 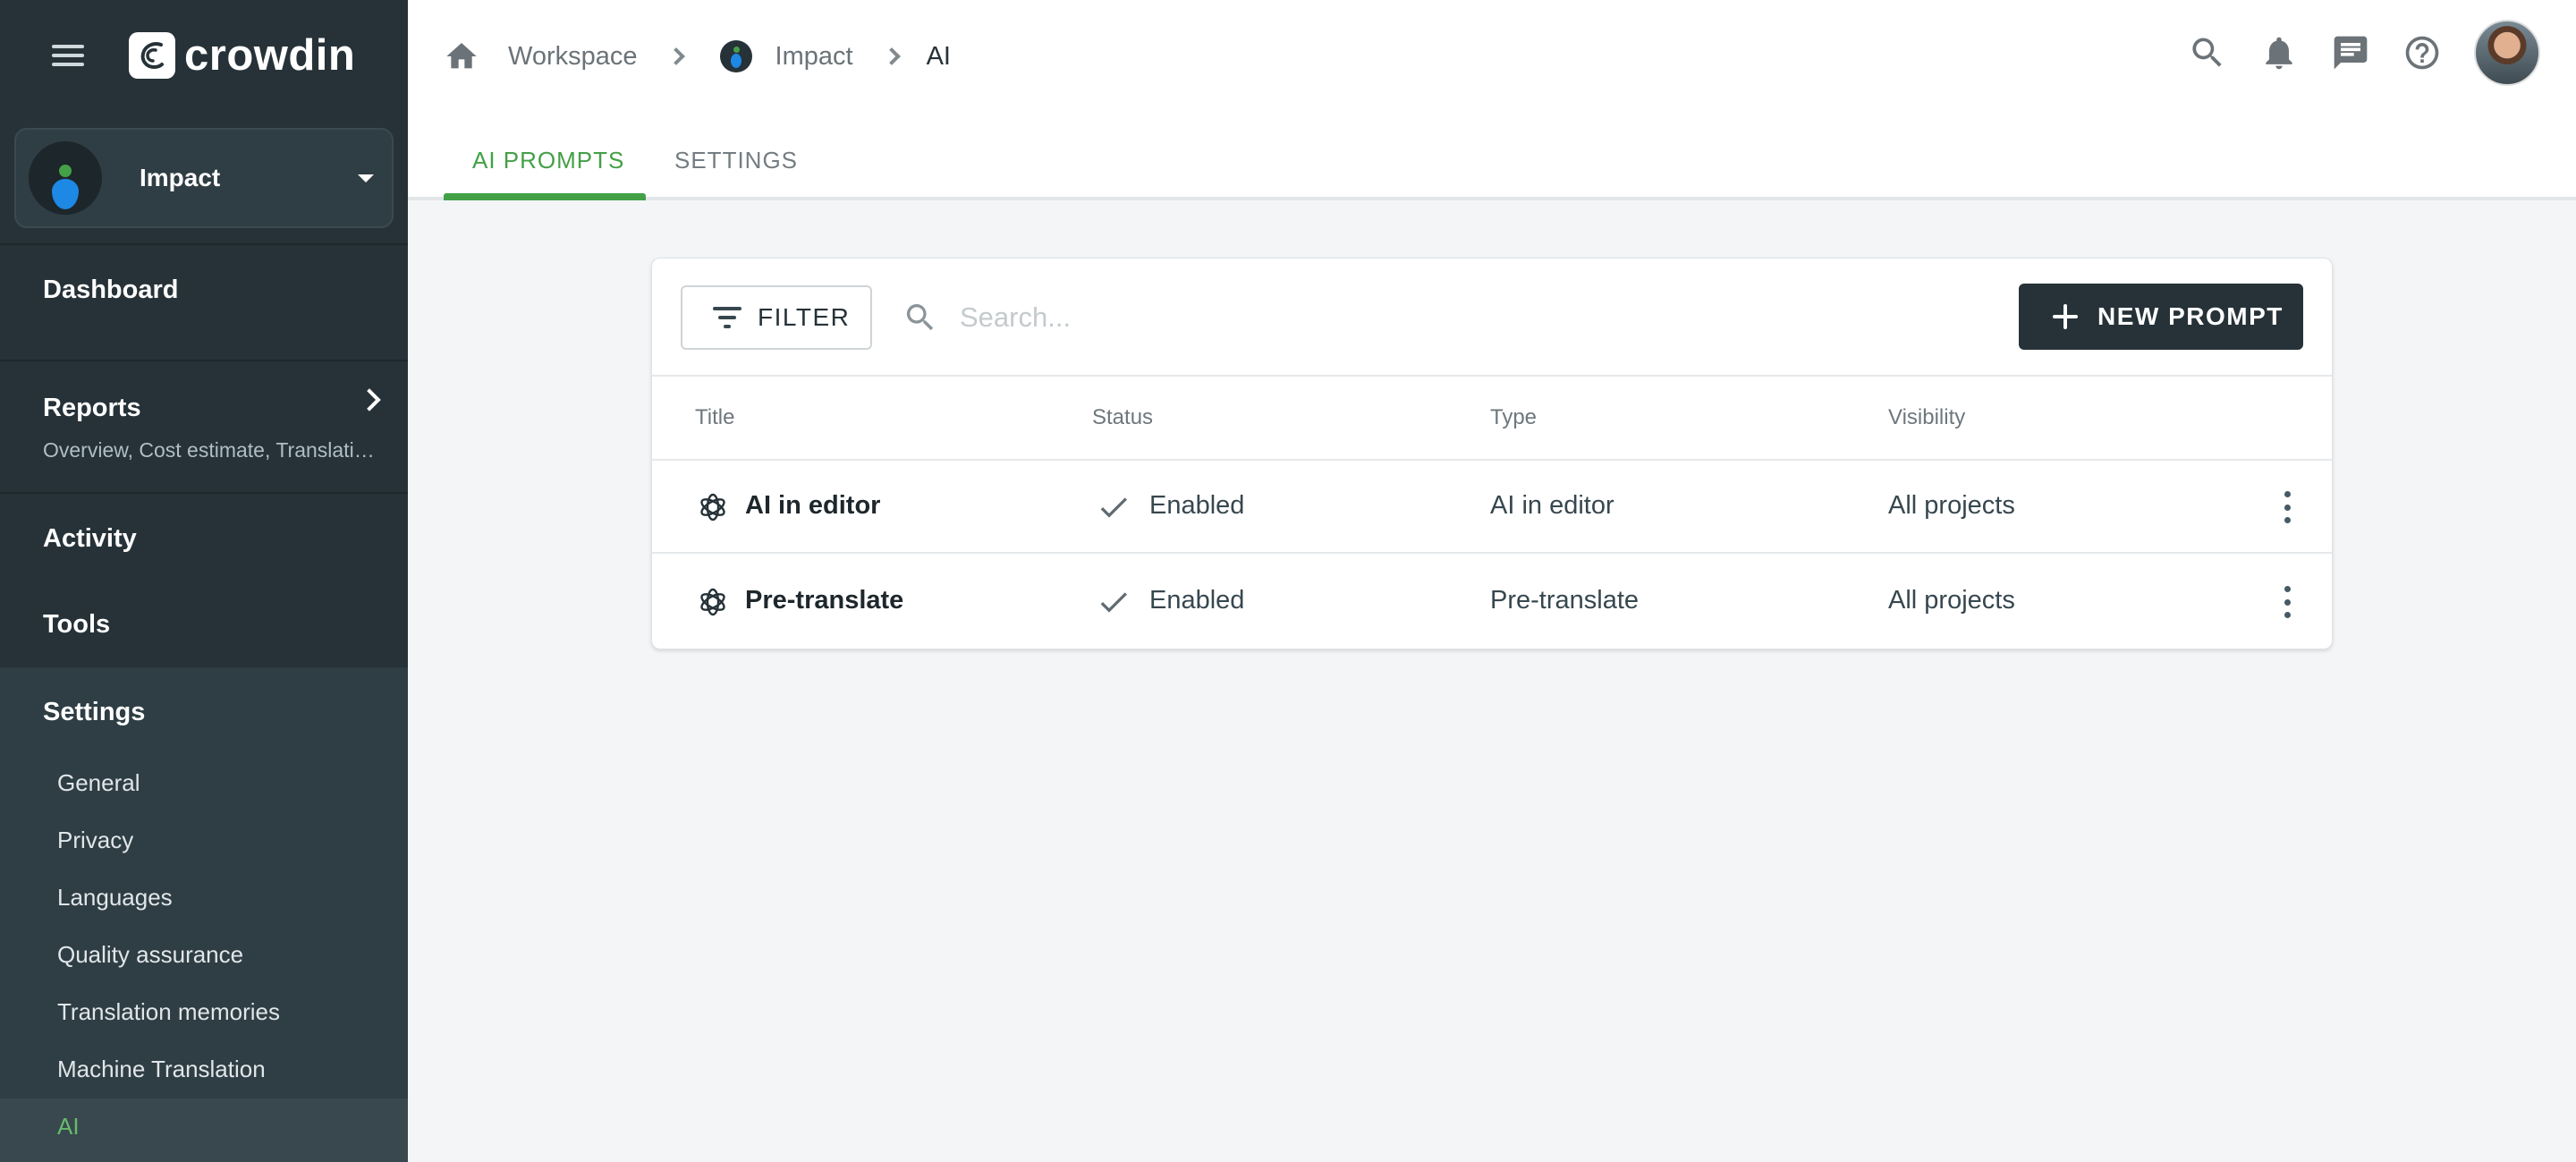 I want to click on settings-item-machine-translation: Machine Translation, so click(x=161, y=1069).